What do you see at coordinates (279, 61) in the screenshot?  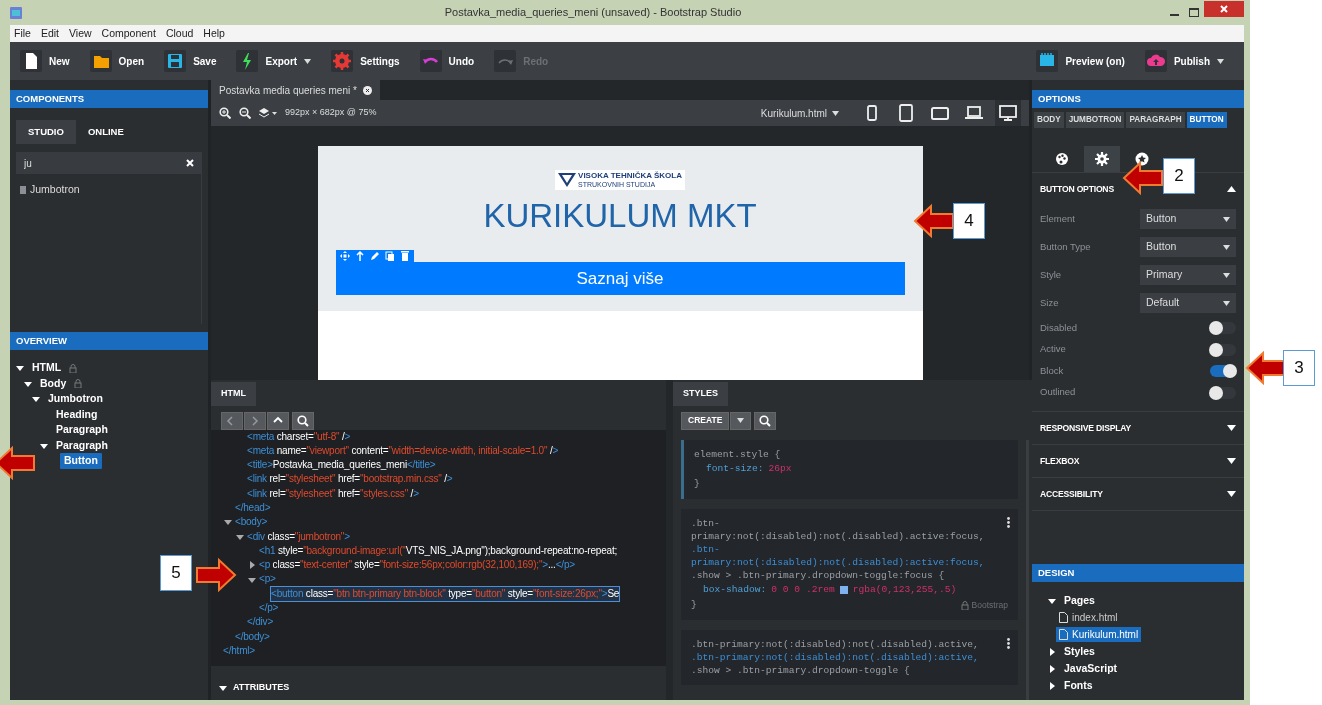 I see `toolbar-button: Export` at bounding box center [279, 61].